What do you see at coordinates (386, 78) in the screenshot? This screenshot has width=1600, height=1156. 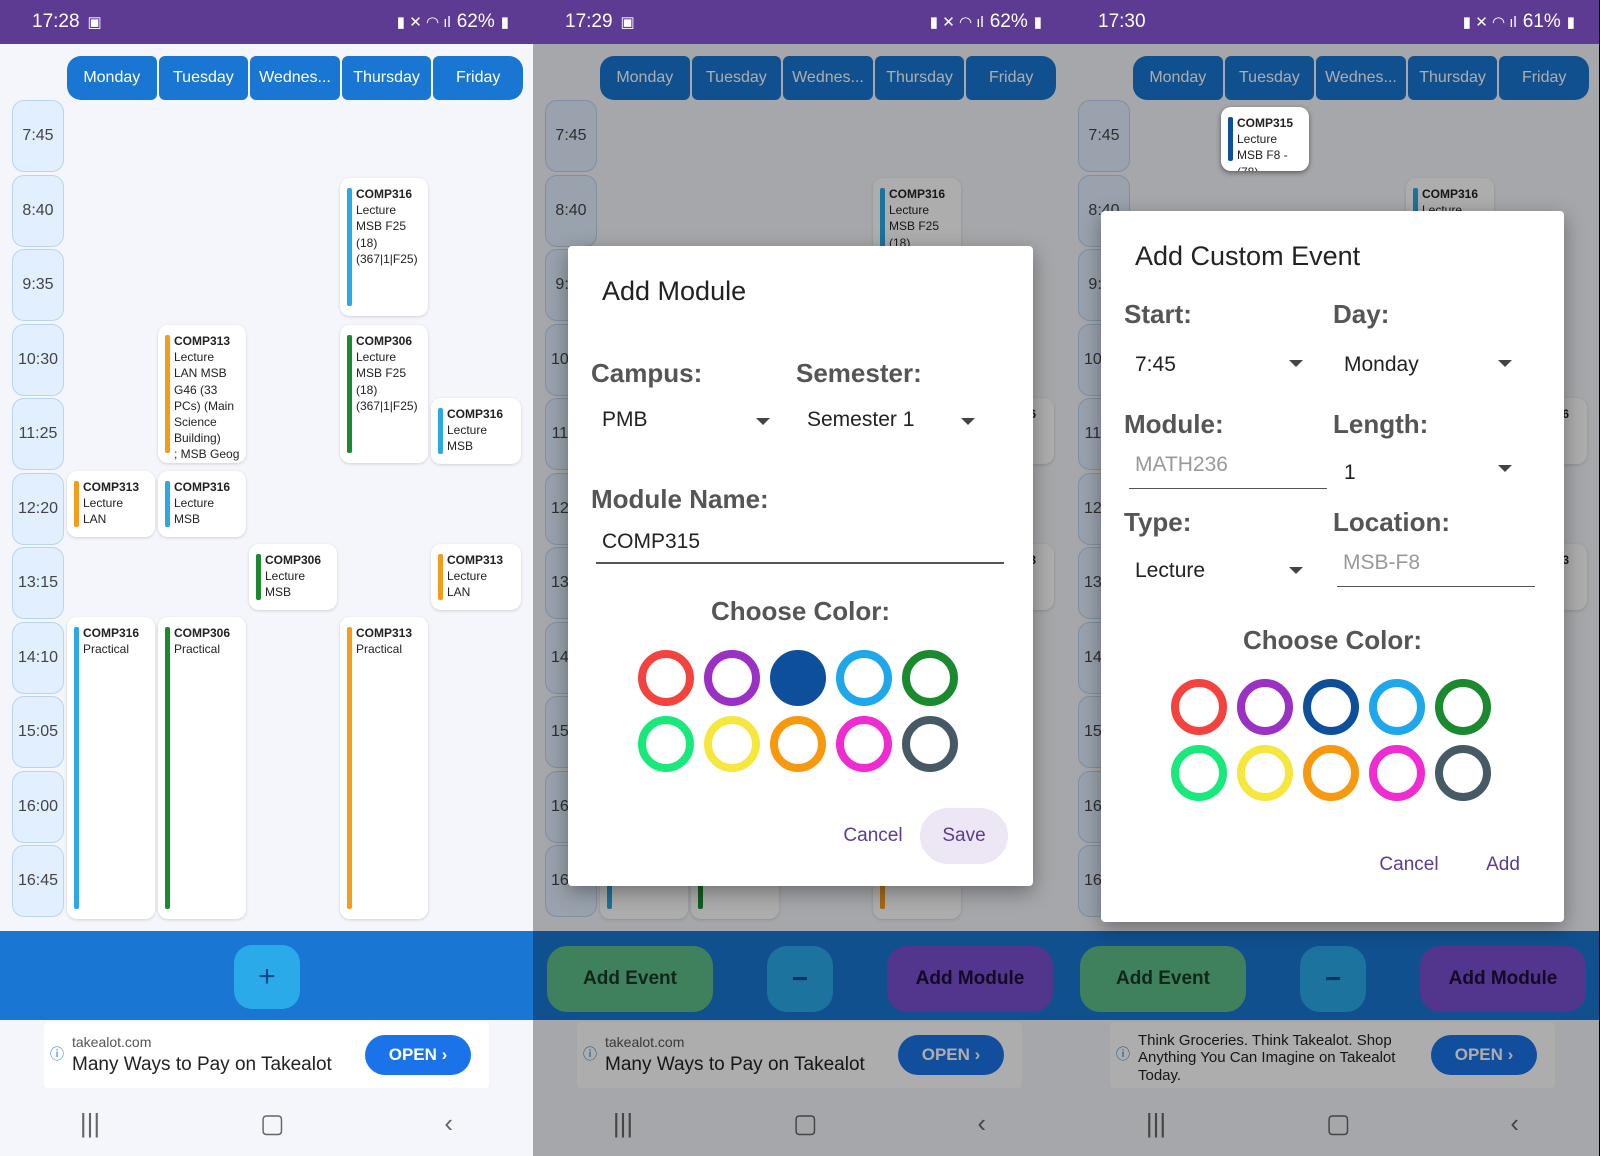 I see `day-tab: Thursday` at bounding box center [386, 78].